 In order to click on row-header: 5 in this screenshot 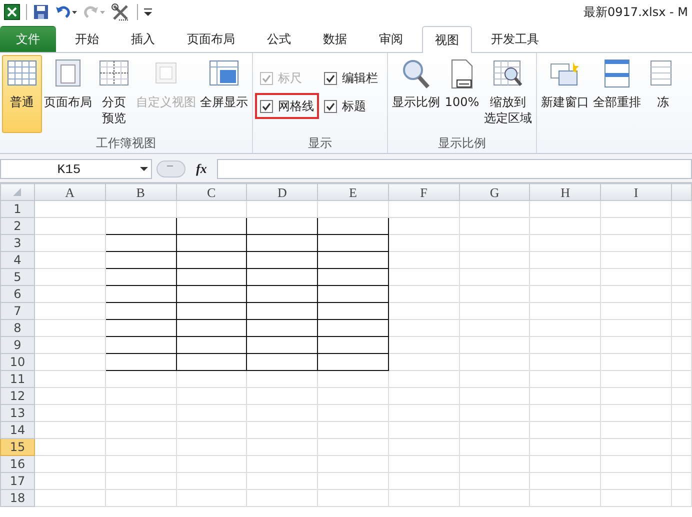, I will do `click(17, 277)`.